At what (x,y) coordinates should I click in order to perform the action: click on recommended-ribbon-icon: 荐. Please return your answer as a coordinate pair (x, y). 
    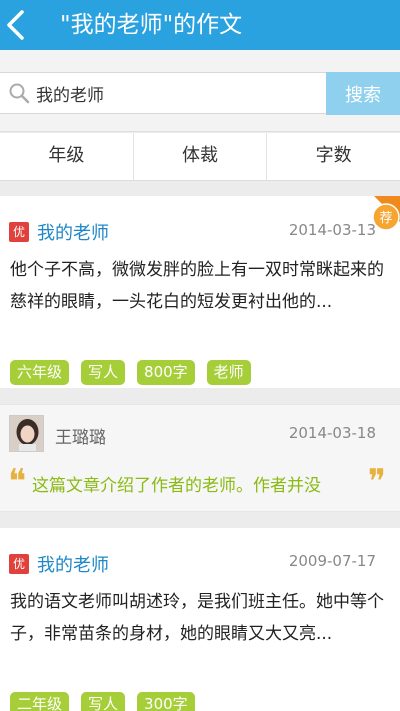
    Looking at the image, I should click on (386, 213).